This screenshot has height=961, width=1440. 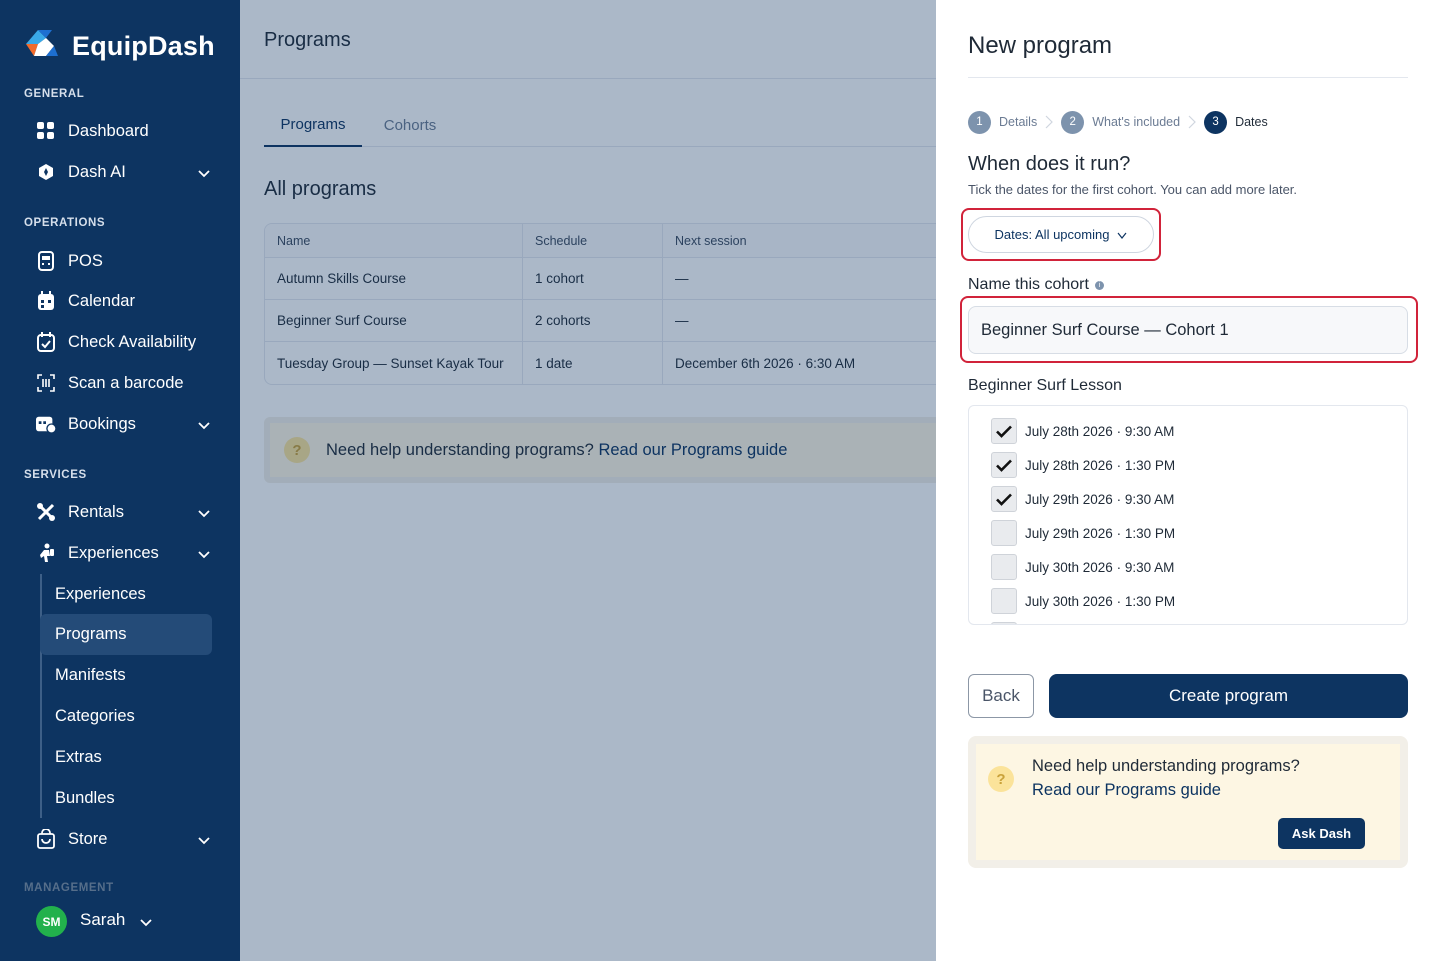 What do you see at coordinates (1040, 45) in the screenshot?
I see `drawer-title: New program` at bounding box center [1040, 45].